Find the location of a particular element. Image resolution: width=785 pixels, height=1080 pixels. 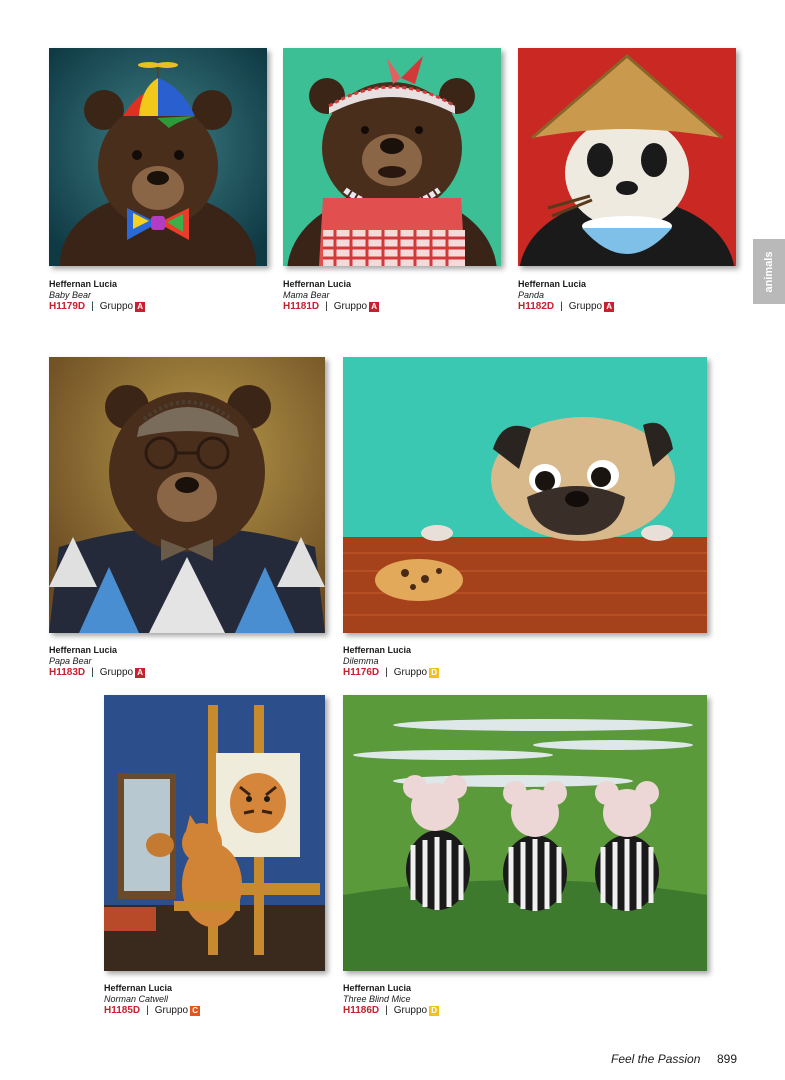

product-code: H1182D is located at coordinates (536, 306).